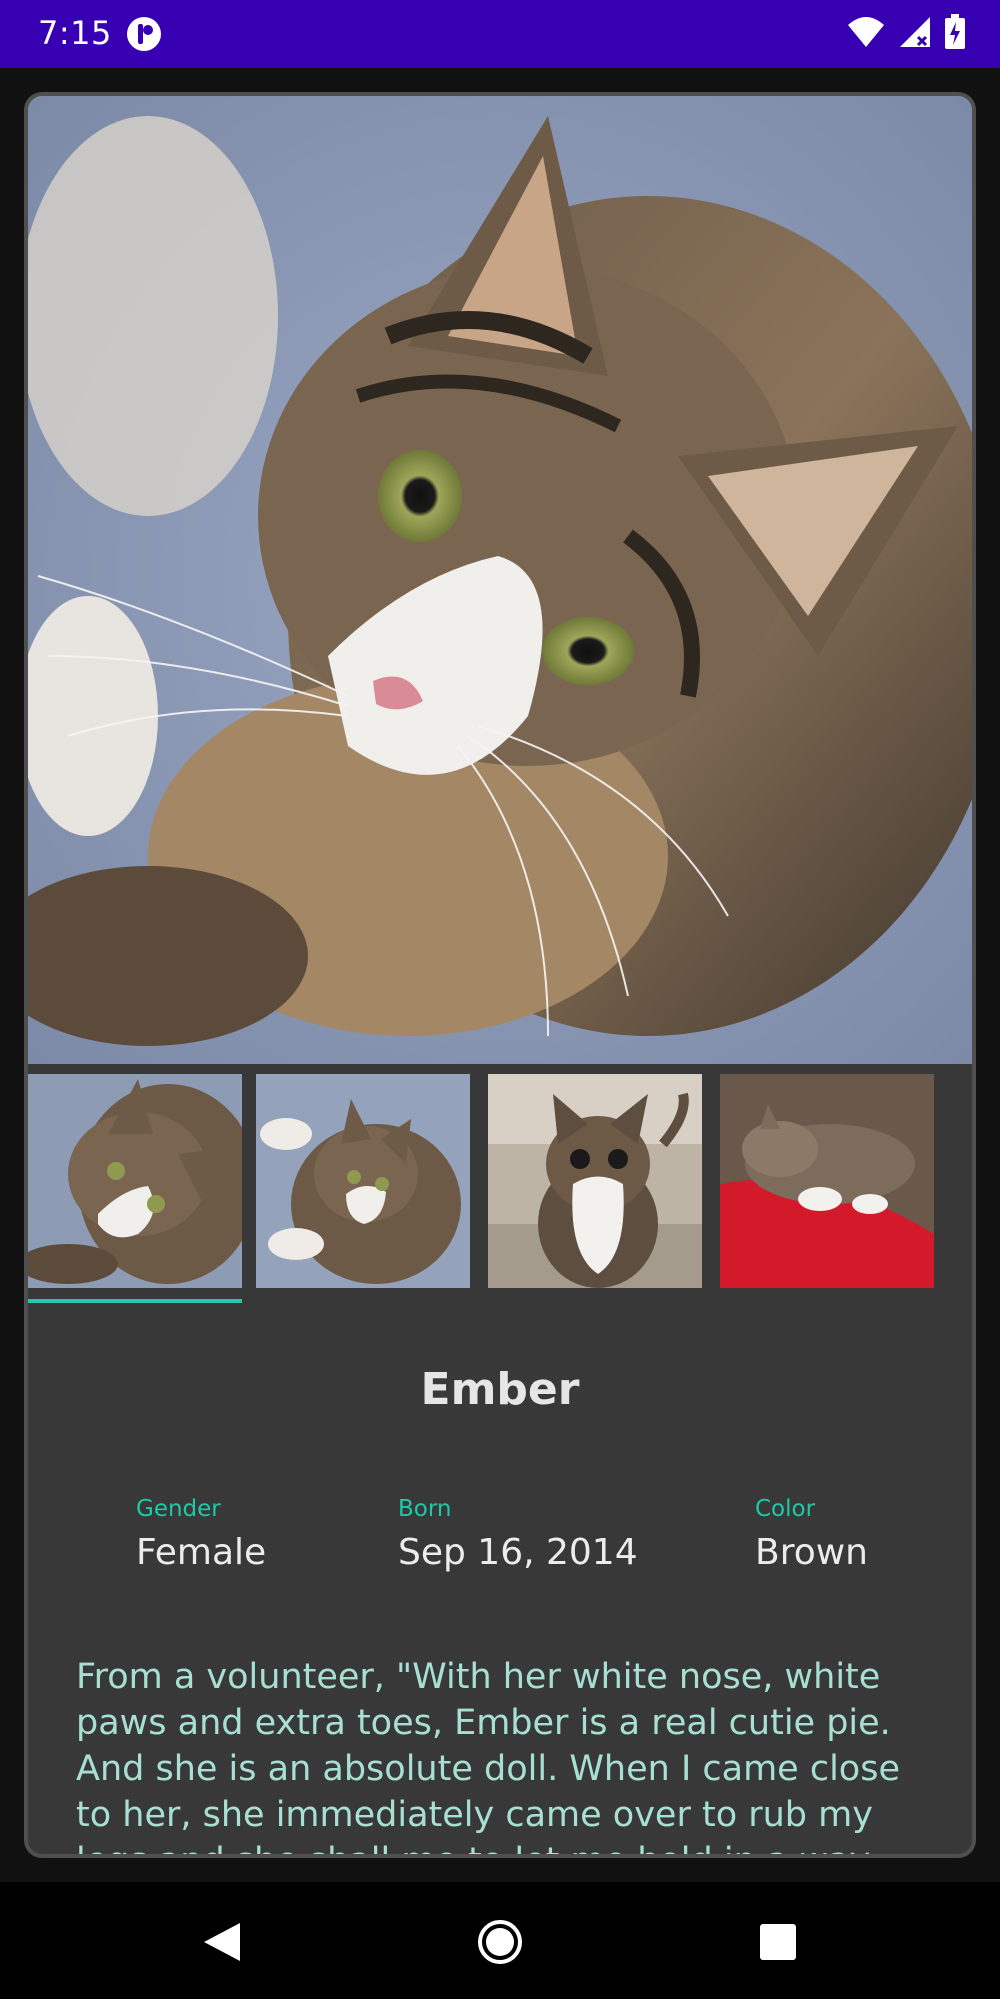 This screenshot has width=1000, height=1999. I want to click on fact-value: Sep 16, 2014, so click(518, 1552).